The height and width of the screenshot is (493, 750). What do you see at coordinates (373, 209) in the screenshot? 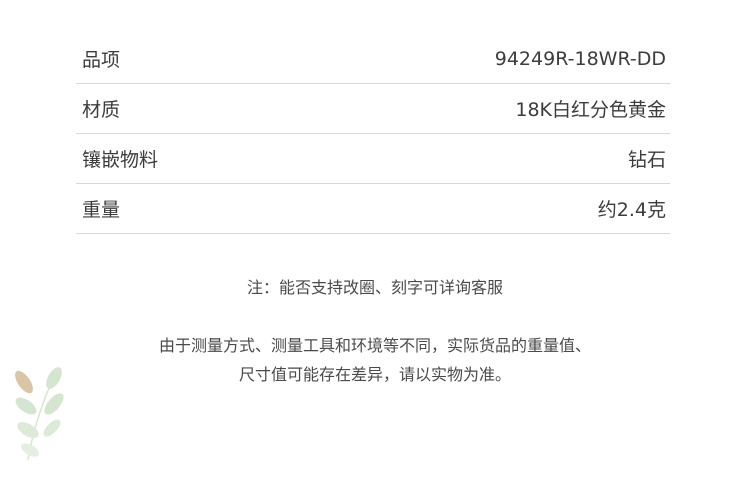
I see `spec-row-weight: 重量 约2.4克` at bounding box center [373, 209].